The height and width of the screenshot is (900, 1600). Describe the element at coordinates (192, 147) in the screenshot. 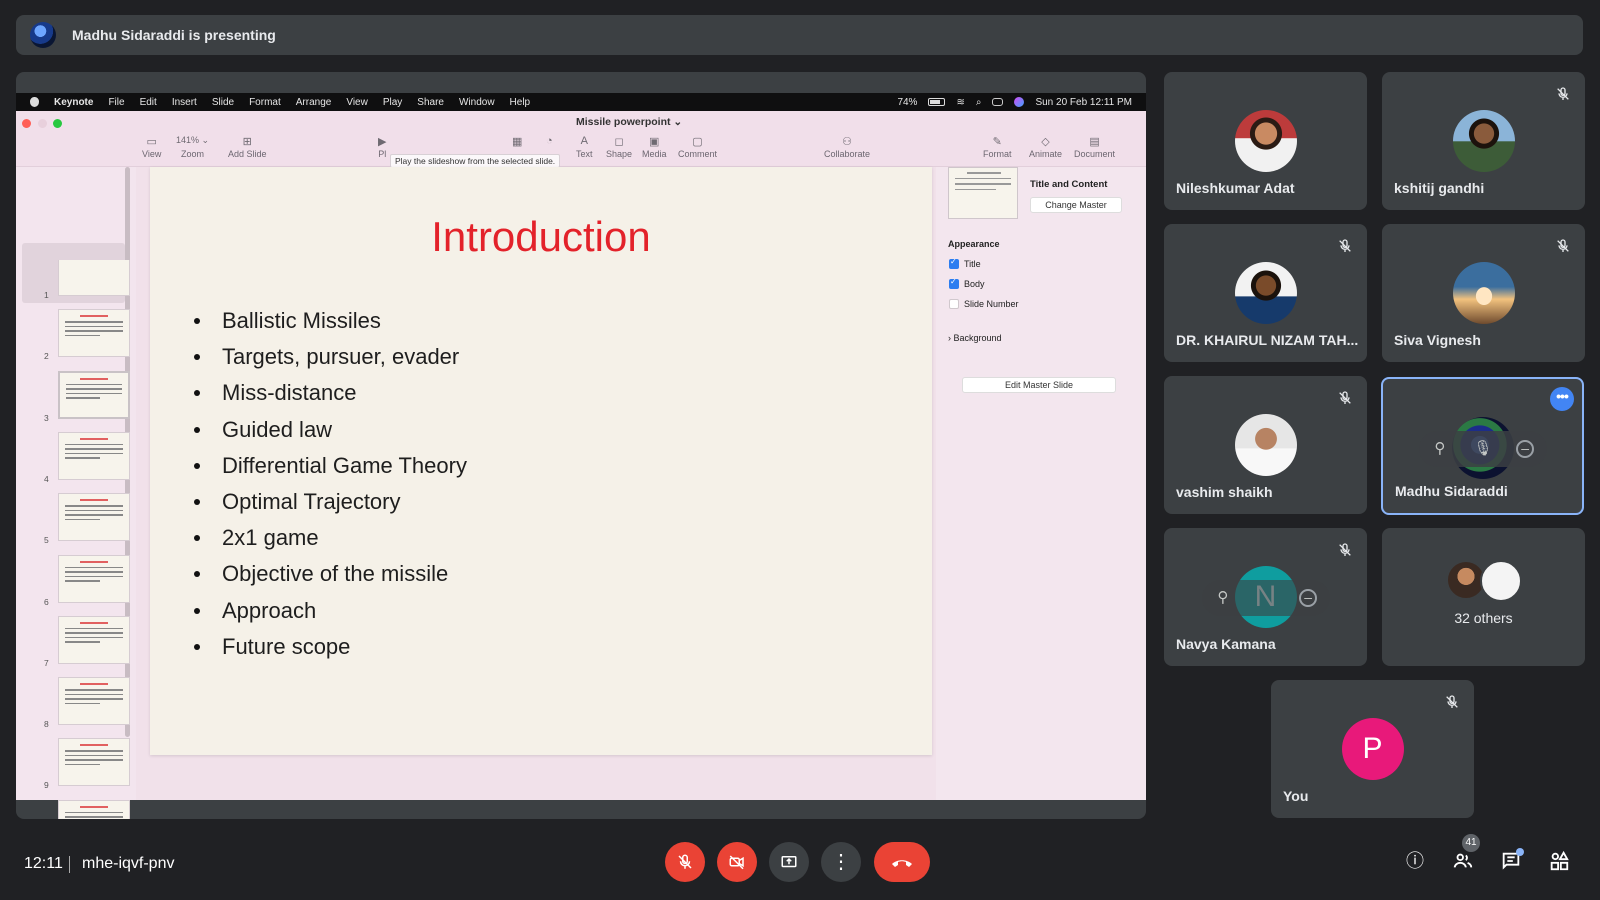

I see `zoom-button: 141% ⌄ Zoom` at that location.